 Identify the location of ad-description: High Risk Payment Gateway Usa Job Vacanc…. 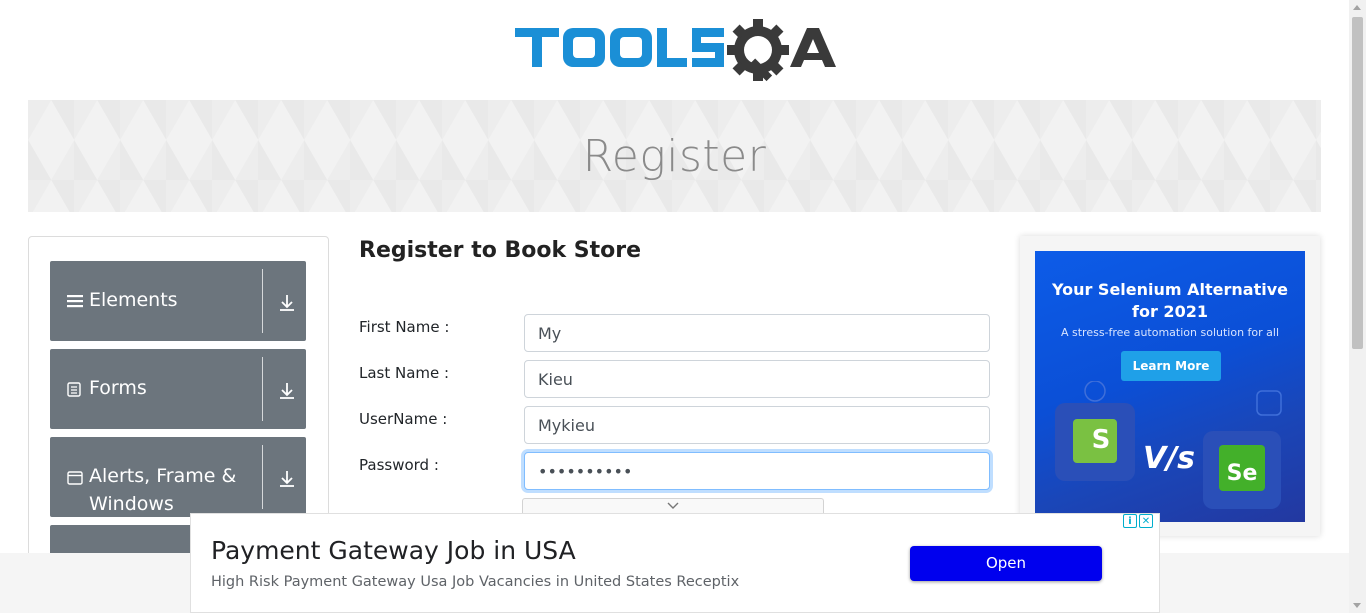
(475, 582).